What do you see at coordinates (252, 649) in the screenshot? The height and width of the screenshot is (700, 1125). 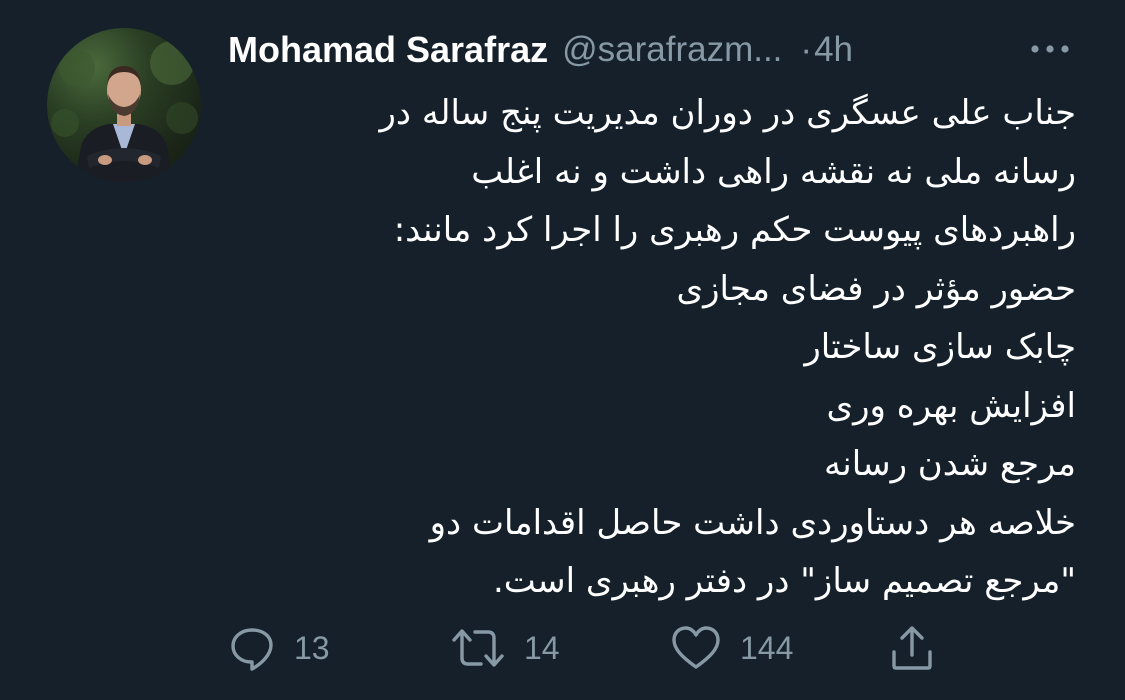 I see `reply-icon` at bounding box center [252, 649].